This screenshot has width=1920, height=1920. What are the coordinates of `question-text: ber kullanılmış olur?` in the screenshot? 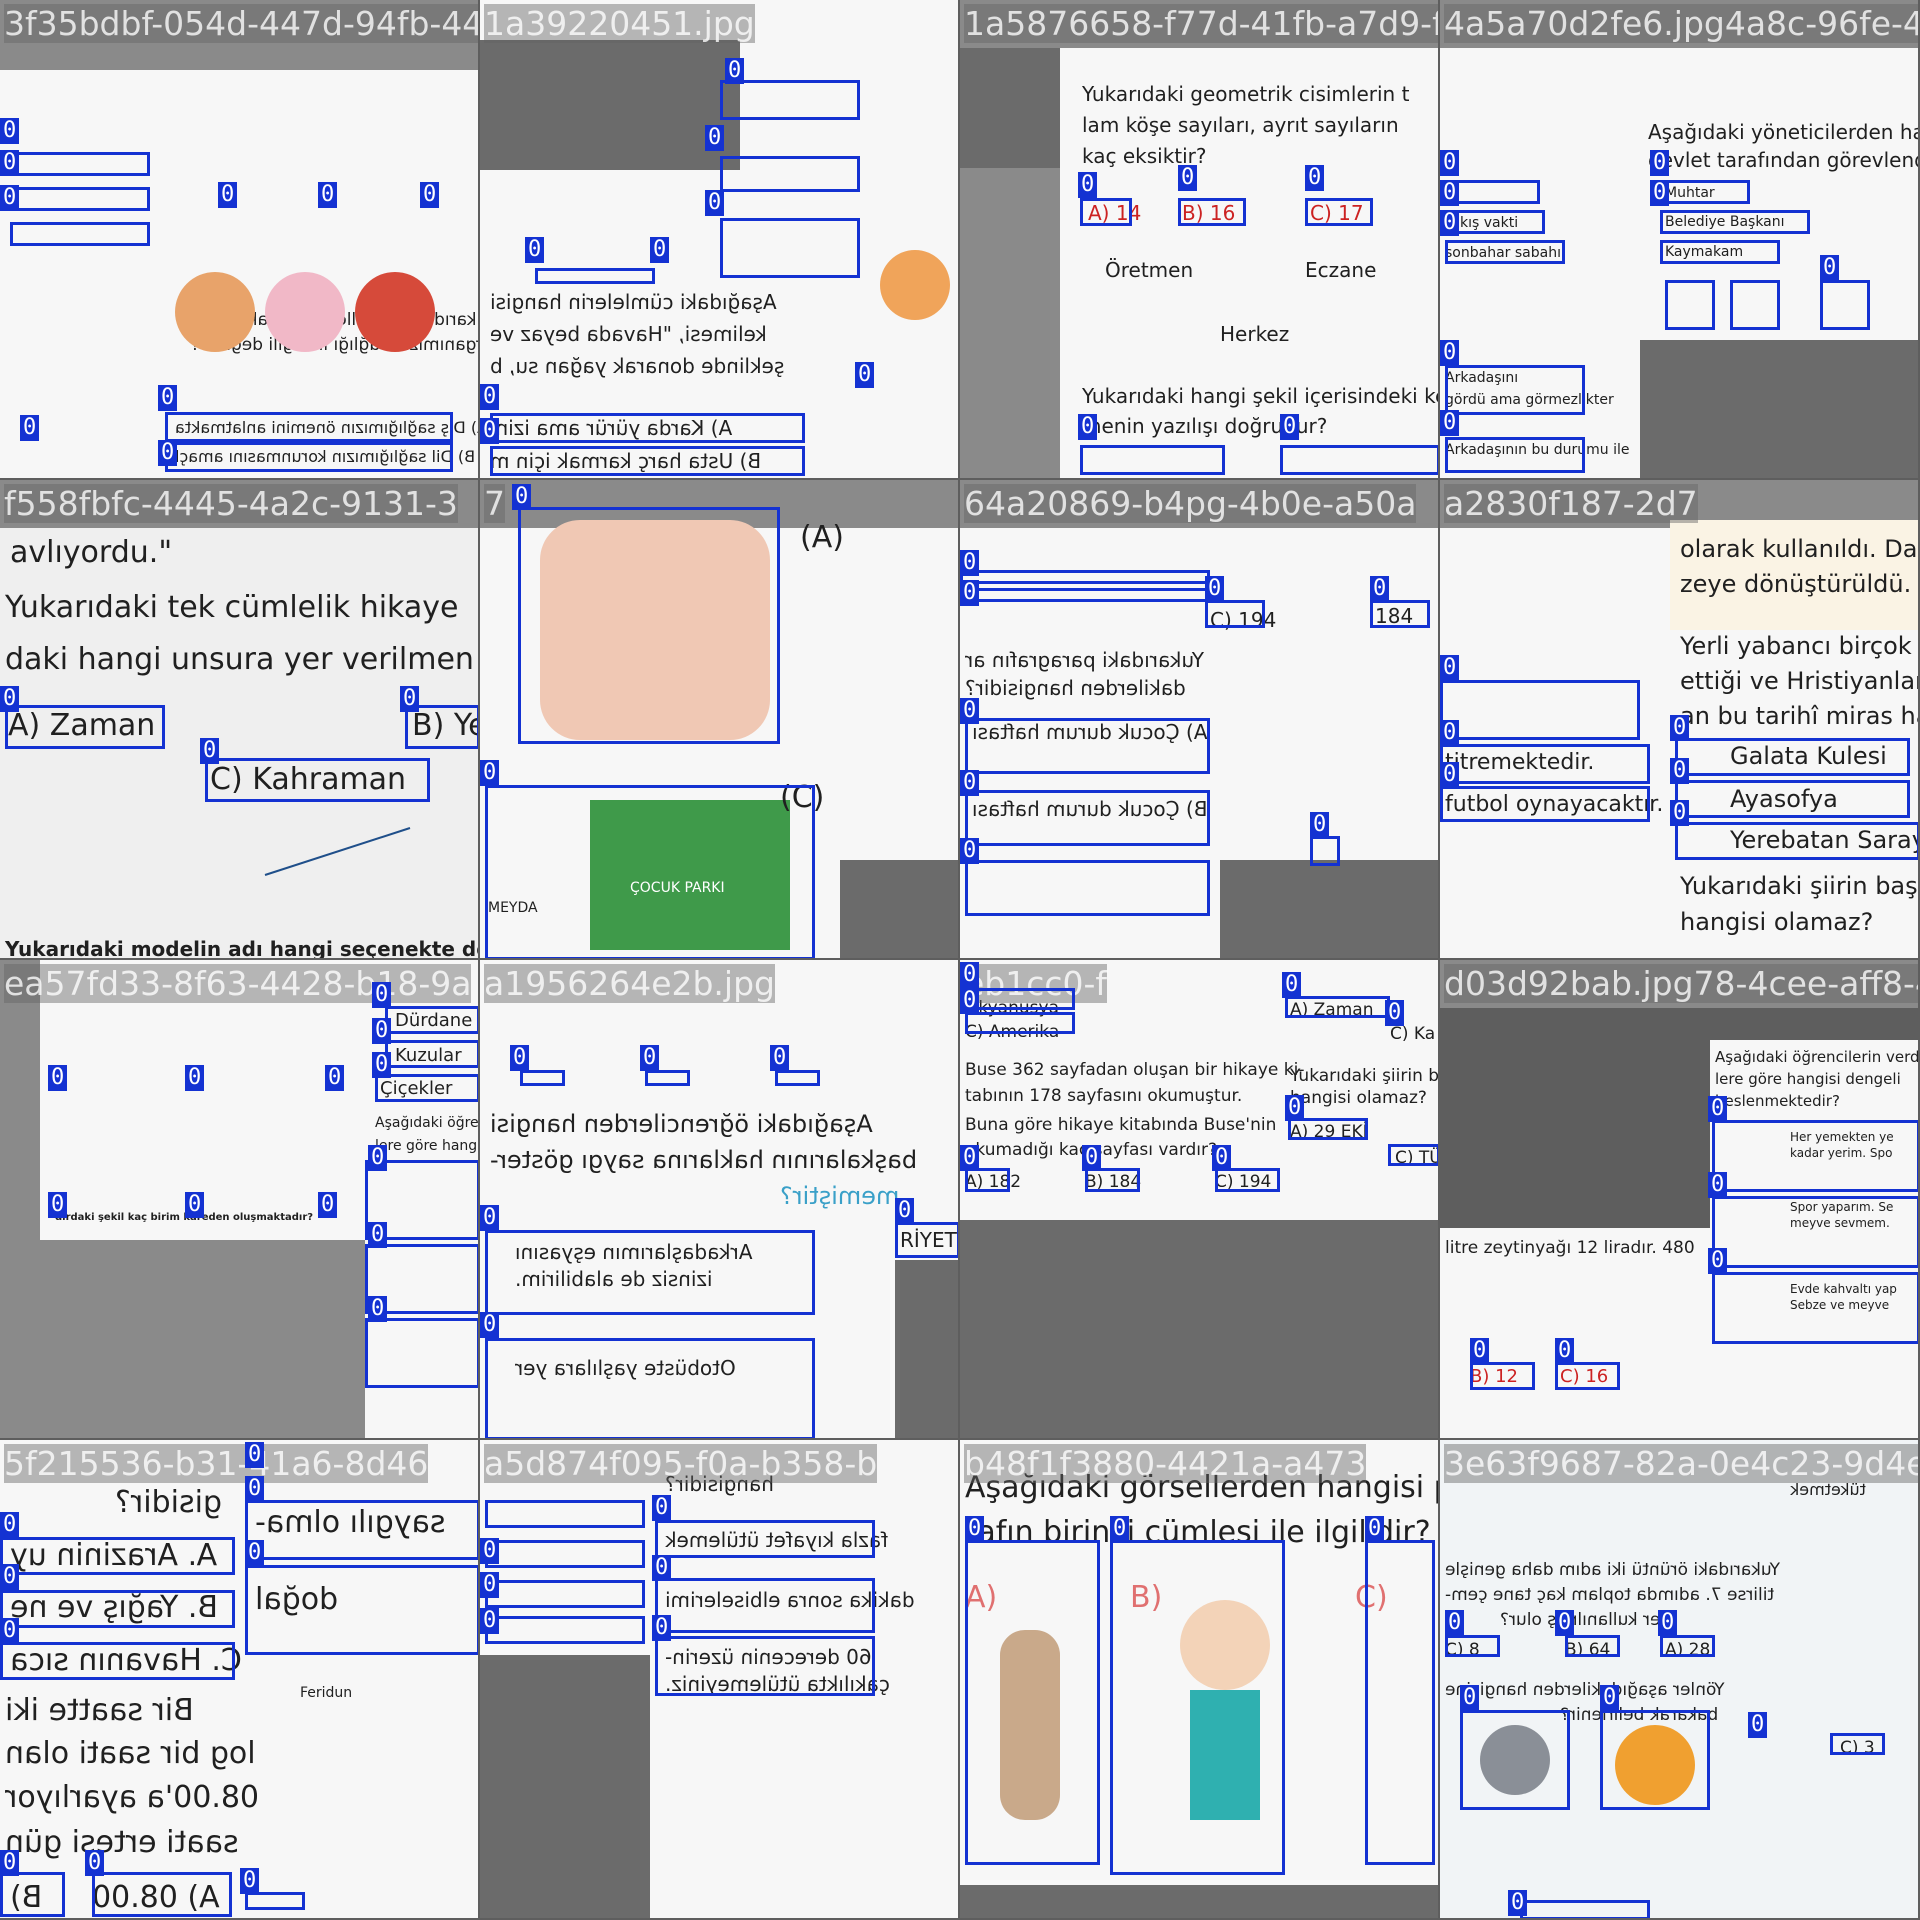 It's located at (1586, 1620).